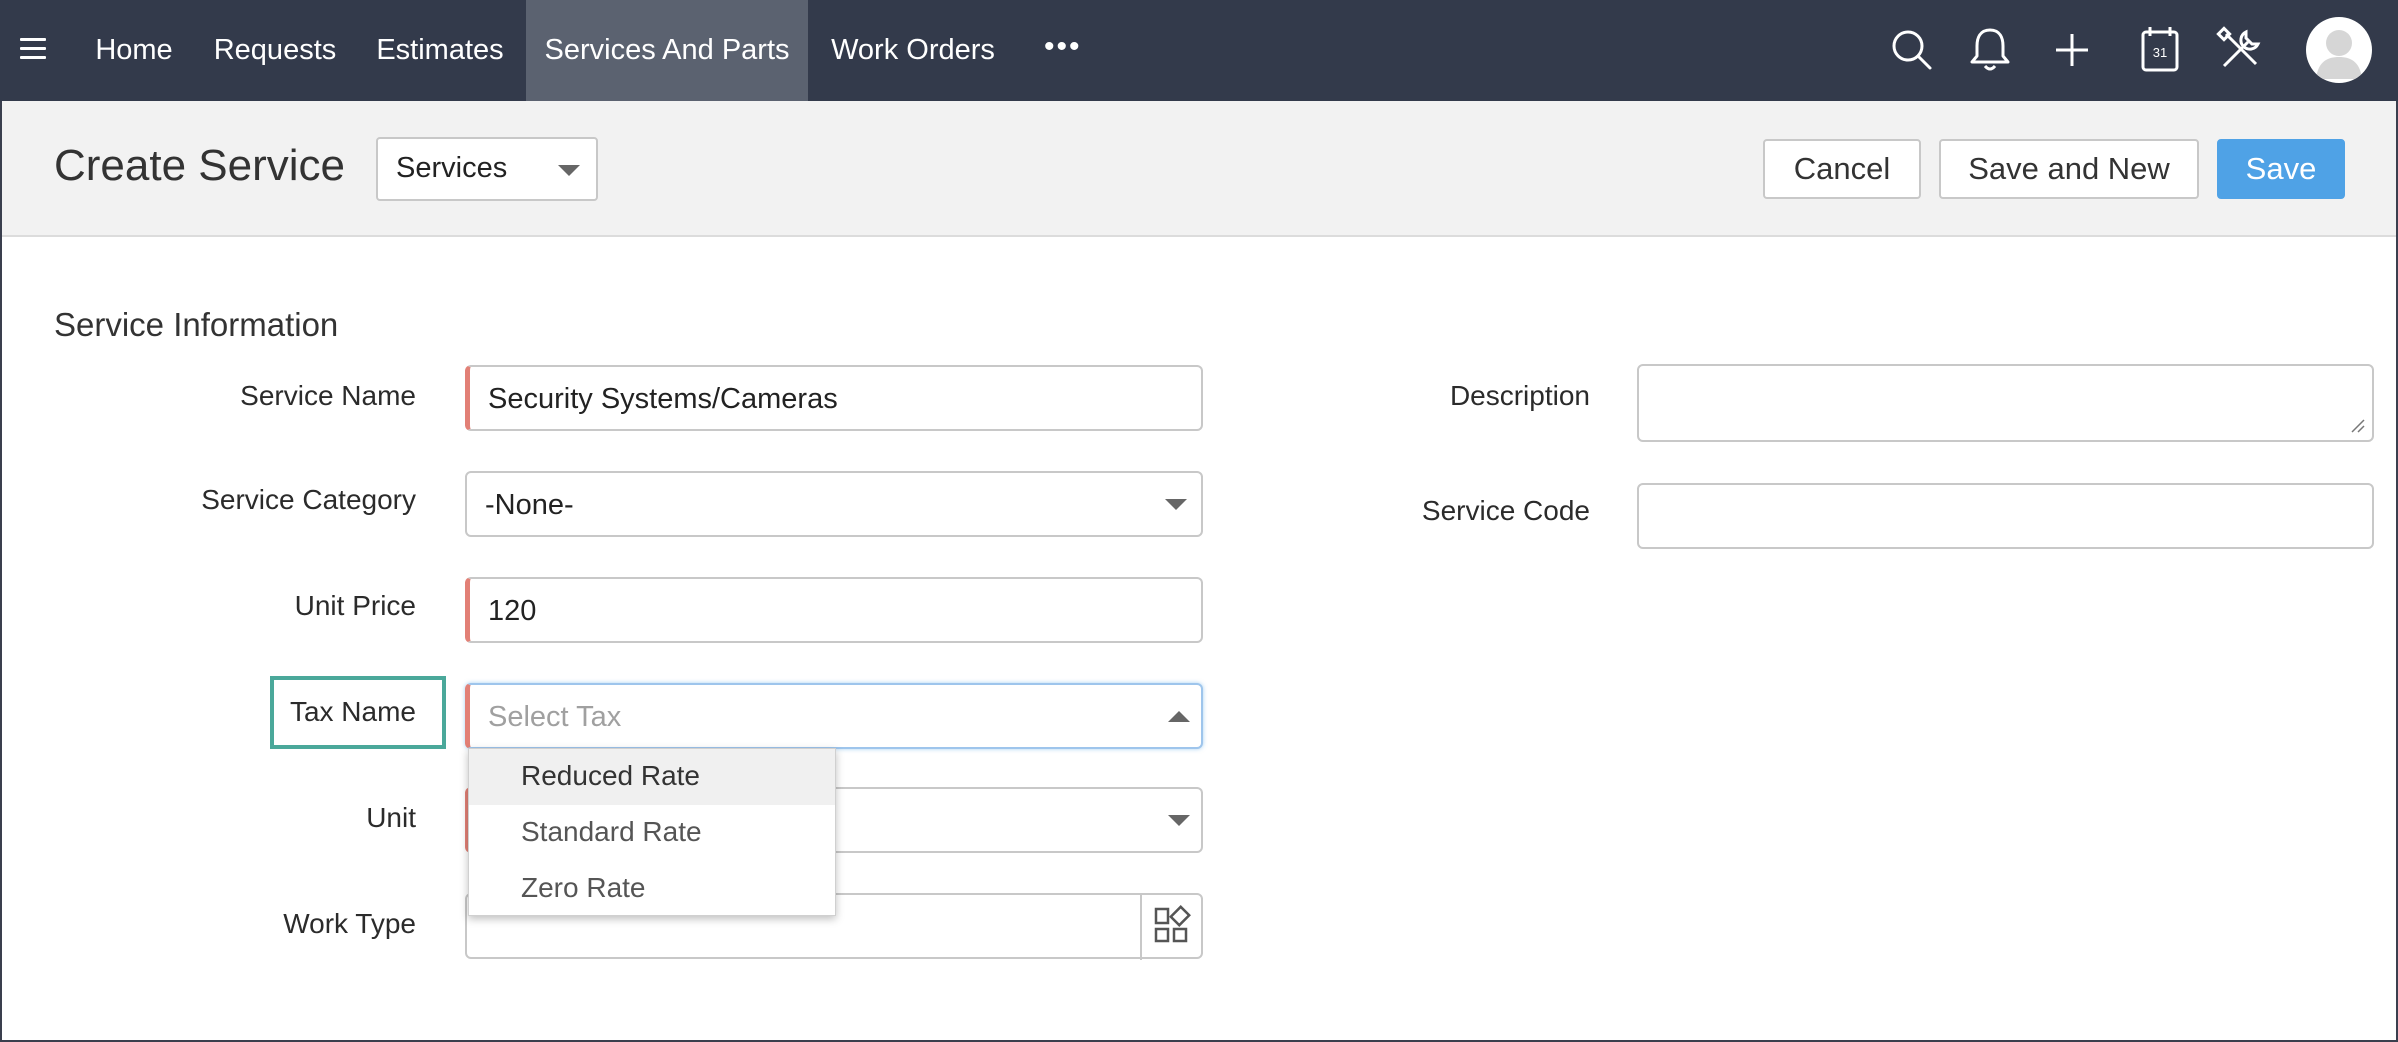 This screenshot has height=1042, width=2398. I want to click on service-category-label: Service Category, so click(308, 499).